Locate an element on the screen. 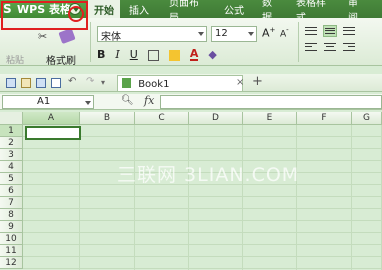  paste-button: 粘贴 is located at coordinates (15, 59).